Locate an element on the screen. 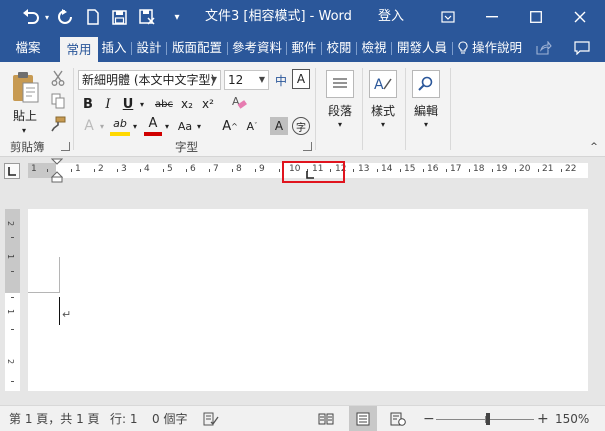  tab-insert: 插入 is located at coordinates (114, 48).